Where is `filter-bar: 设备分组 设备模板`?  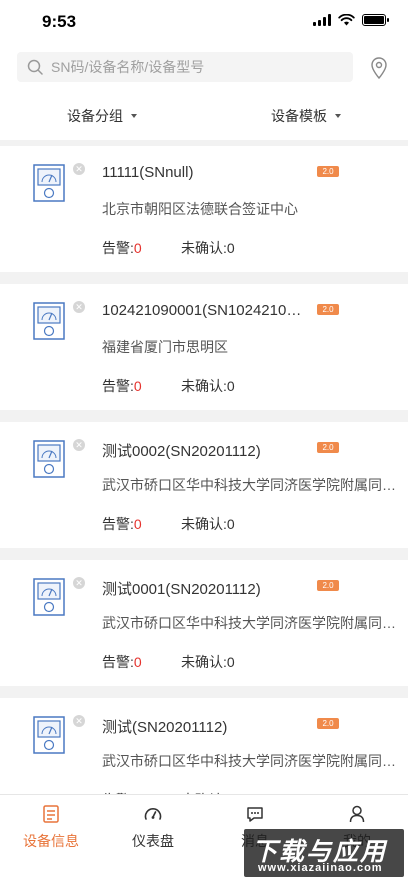
filter-bar: 设备分组 设备模板 is located at coordinates (204, 116).